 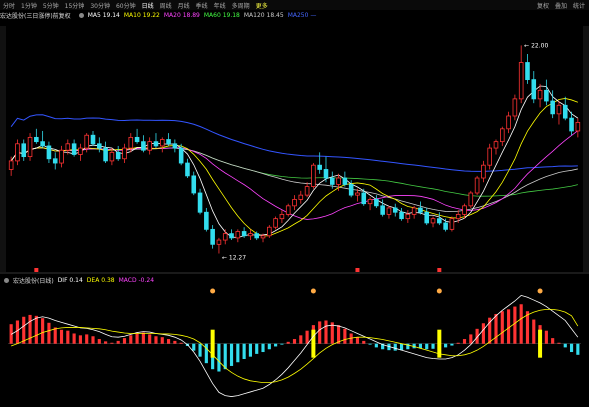 What do you see at coordinates (234, 258) in the screenshot?
I see `low-price-label: ← 12.27` at bounding box center [234, 258].